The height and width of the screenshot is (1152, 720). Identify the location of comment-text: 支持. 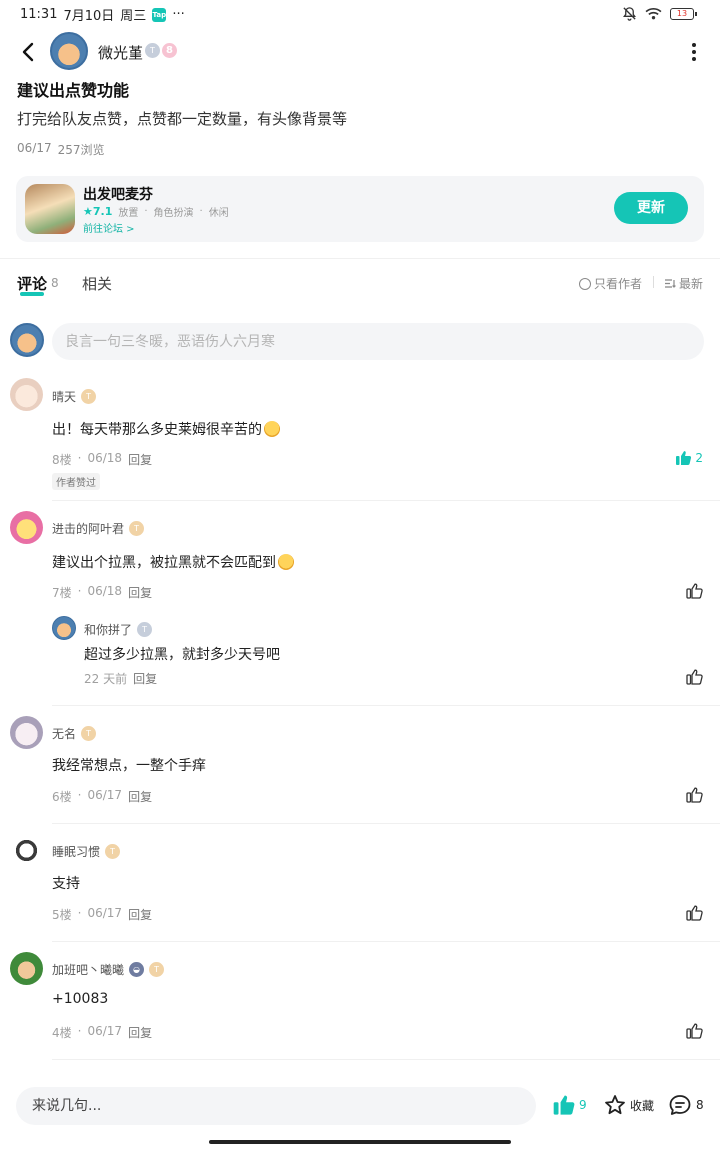
(66, 883).